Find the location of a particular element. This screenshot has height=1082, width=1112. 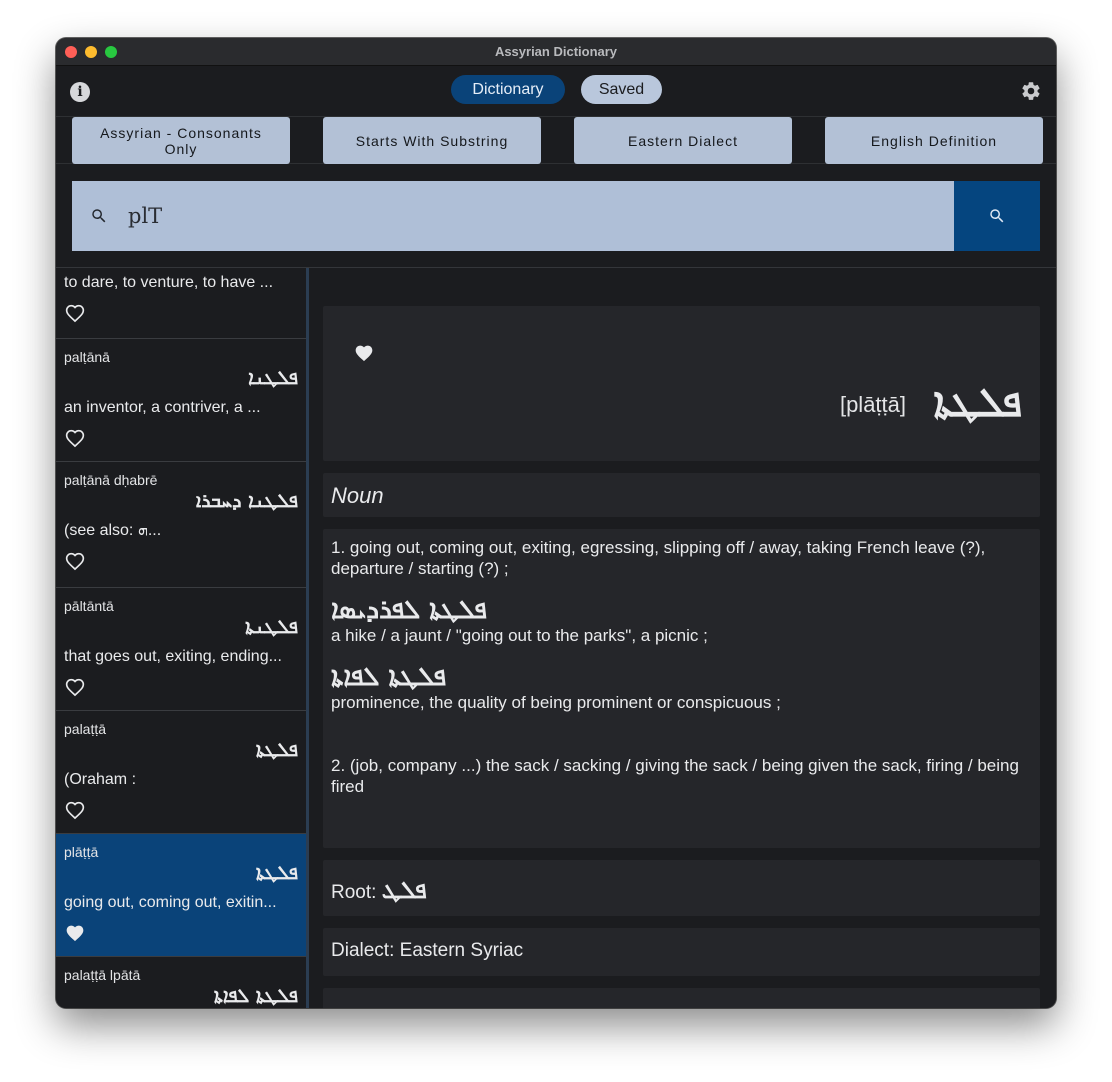

search-bar is located at coordinates (556, 216).